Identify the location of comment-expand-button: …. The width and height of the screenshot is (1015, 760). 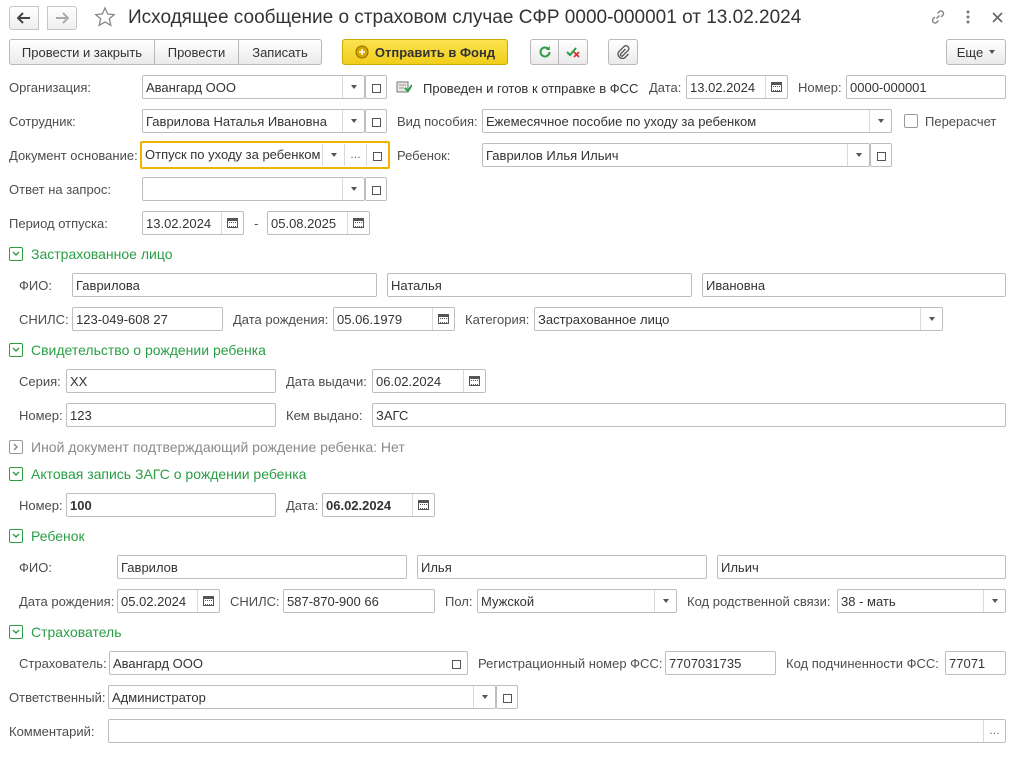
(994, 731).